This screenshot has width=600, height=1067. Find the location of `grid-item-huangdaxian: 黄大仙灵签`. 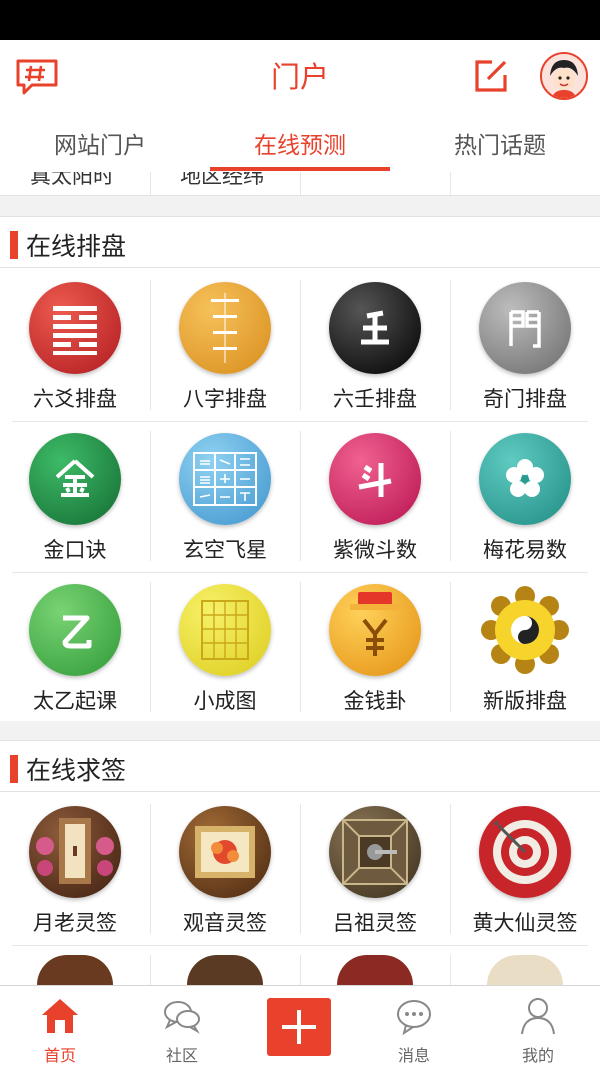

grid-item-huangdaxian: 黄大仙灵签 is located at coordinates (525, 869).